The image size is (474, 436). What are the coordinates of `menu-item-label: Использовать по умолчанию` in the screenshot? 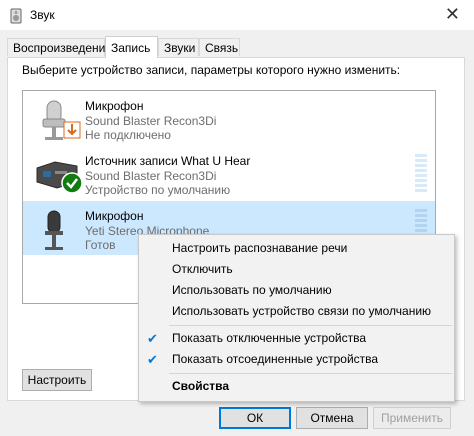 It's located at (252, 290).